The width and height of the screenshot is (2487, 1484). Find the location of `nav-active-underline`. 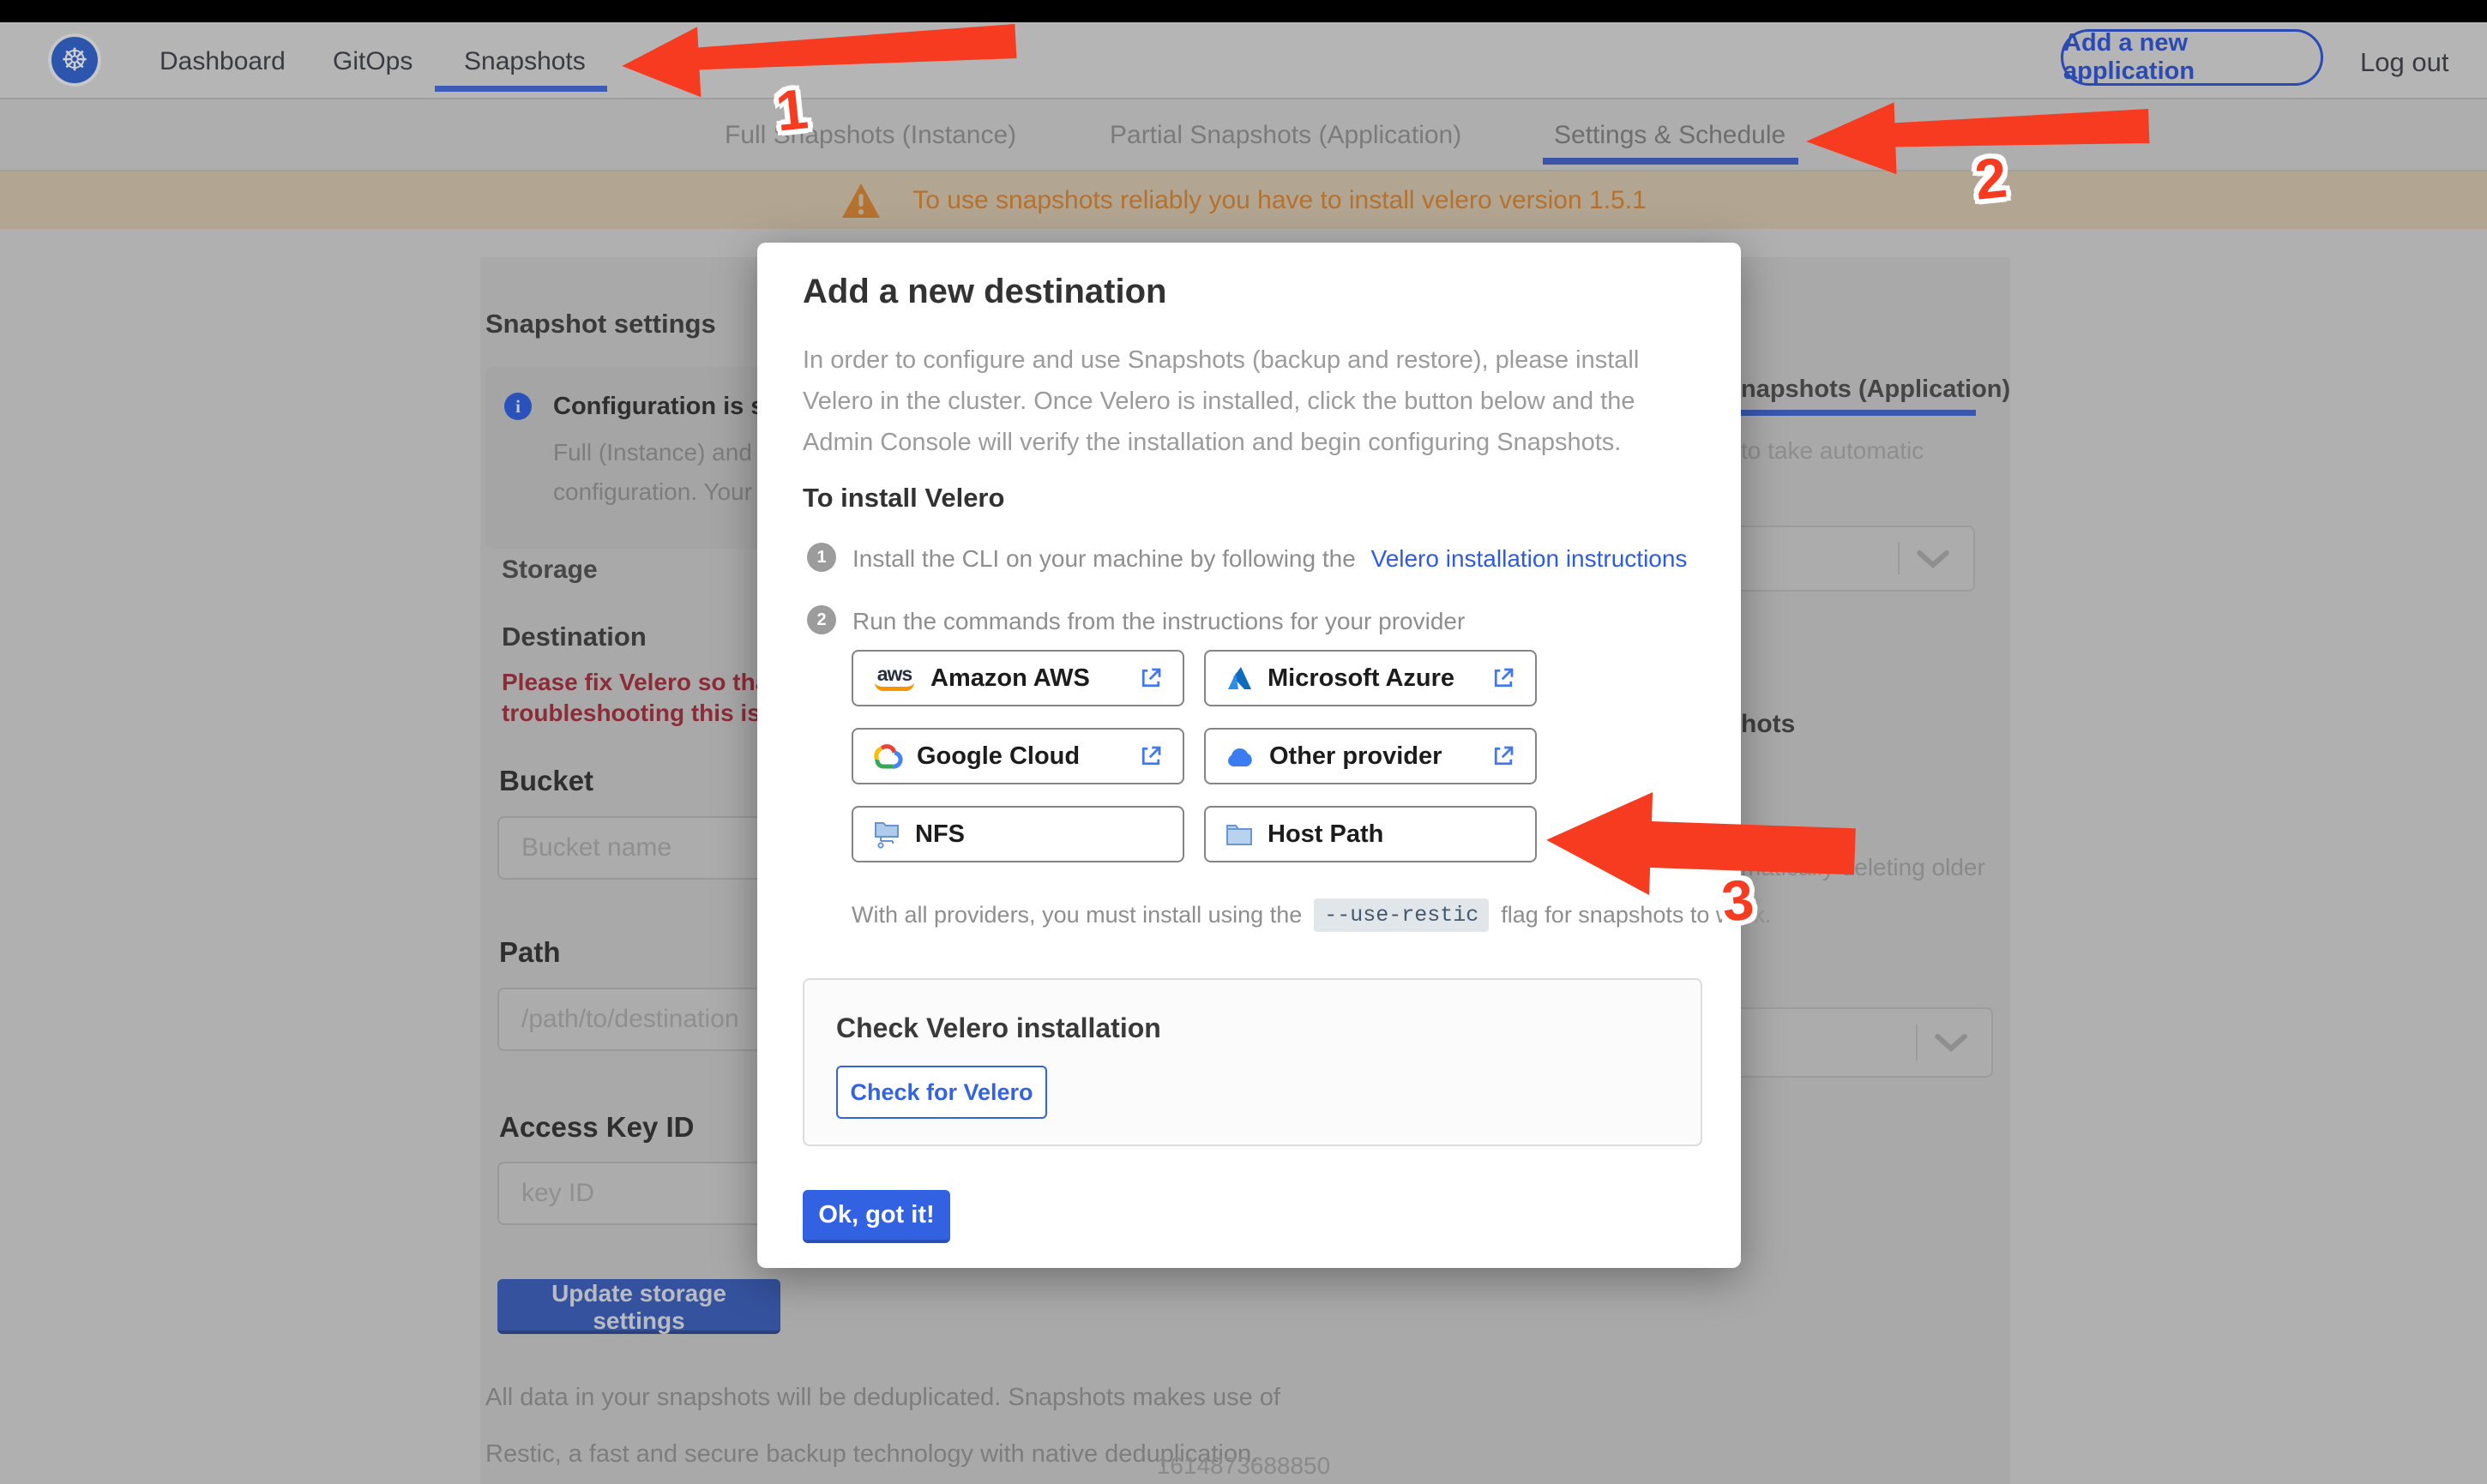

nav-active-underline is located at coordinates (521, 89).